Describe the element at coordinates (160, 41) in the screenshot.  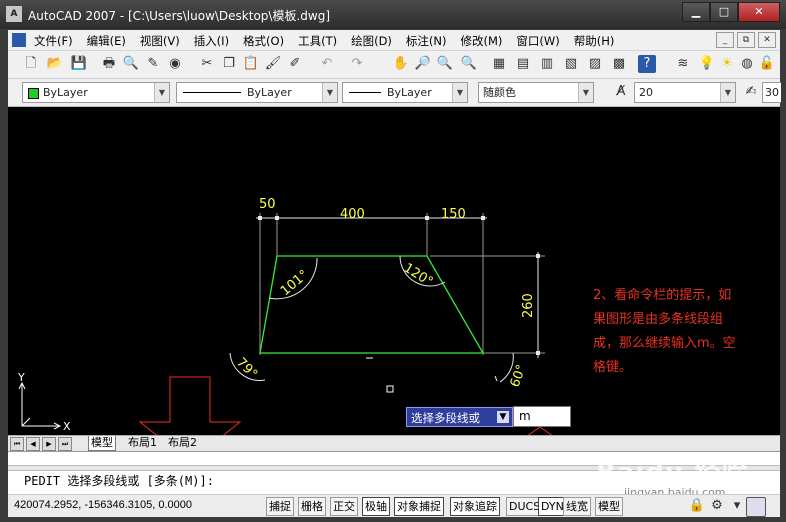
I see `menu-view: 视图(V)` at that location.